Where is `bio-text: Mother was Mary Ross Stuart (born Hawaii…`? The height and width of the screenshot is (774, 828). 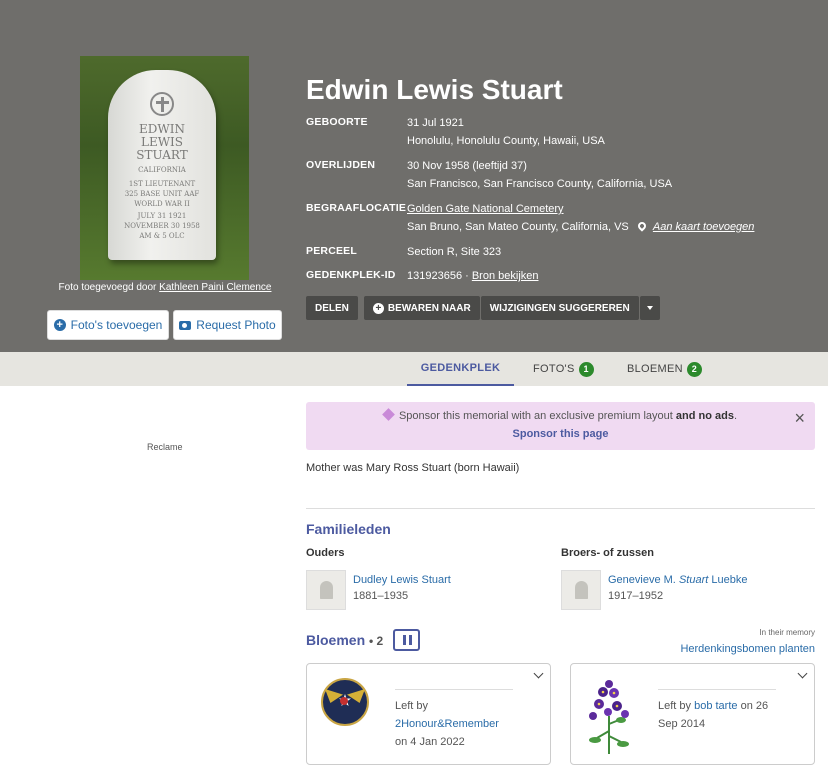 bio-text: Mother was Mary Ross Stuart (born Hawaii… is located at coordinates (413, 468).